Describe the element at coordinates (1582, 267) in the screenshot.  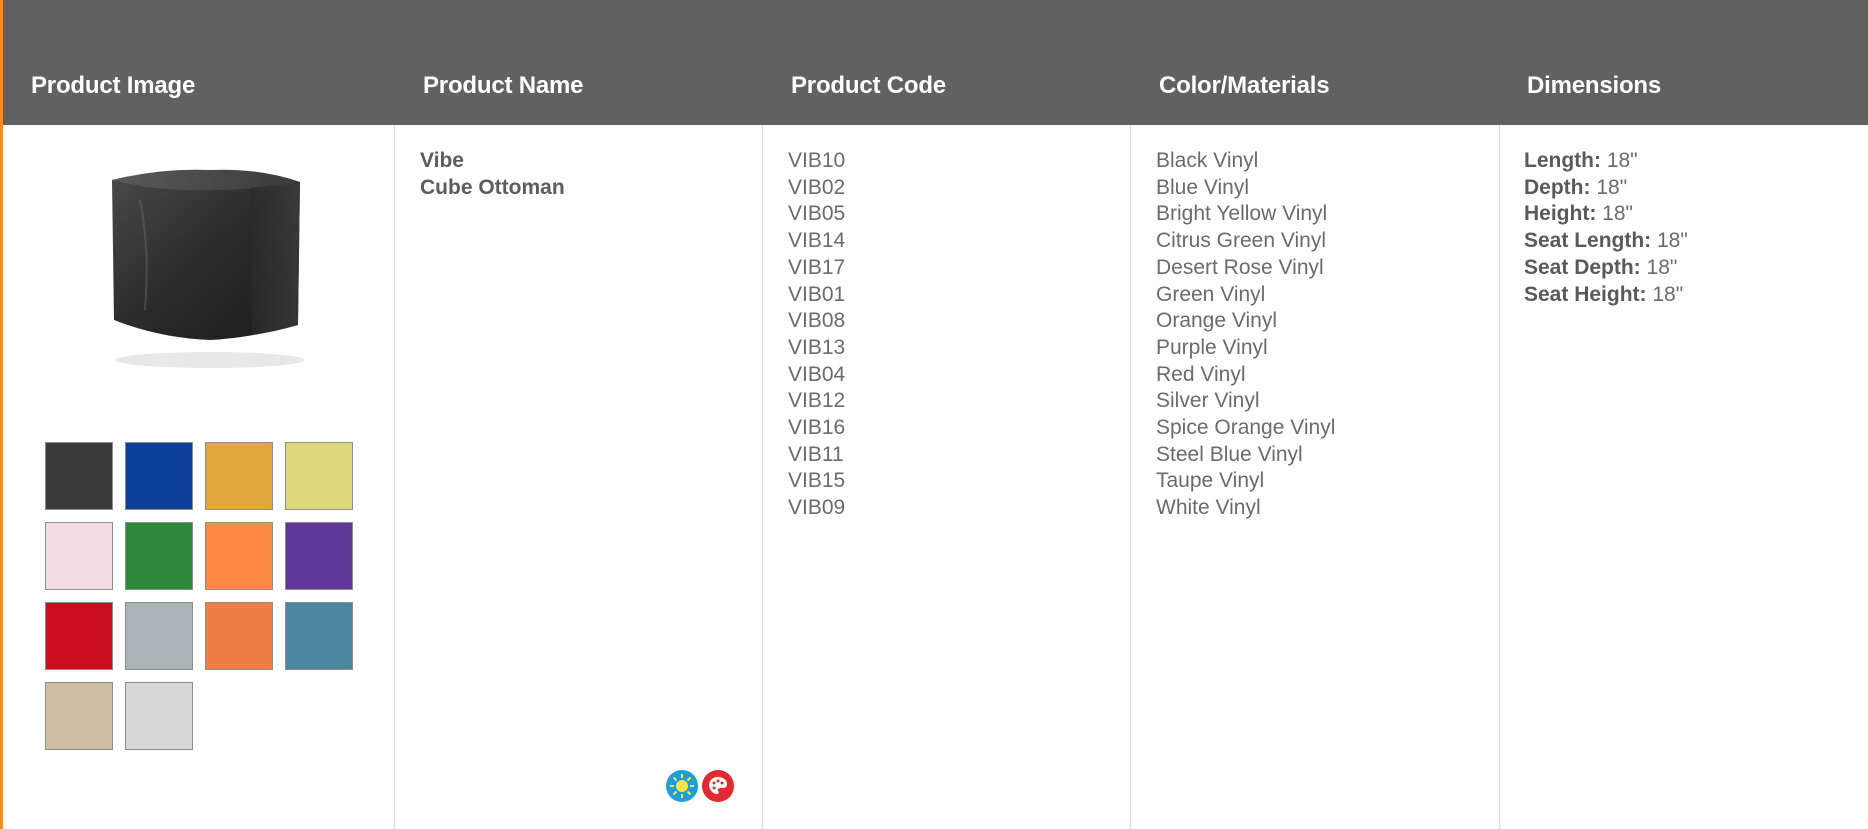
I see `dimension-label: Seat Depth:` at that location.